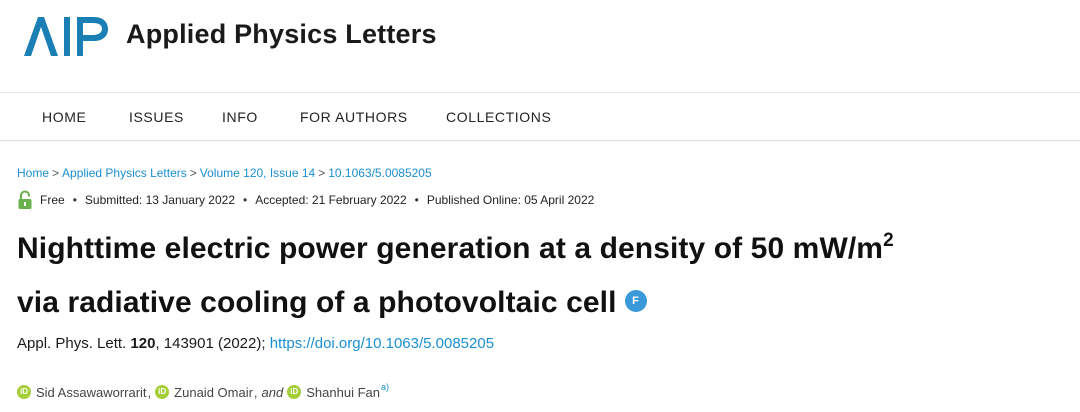 The height and width of the screenshot is (412, 1080). I want to click on published-date: Published Online: 05 April 2022, so click(510, 200).